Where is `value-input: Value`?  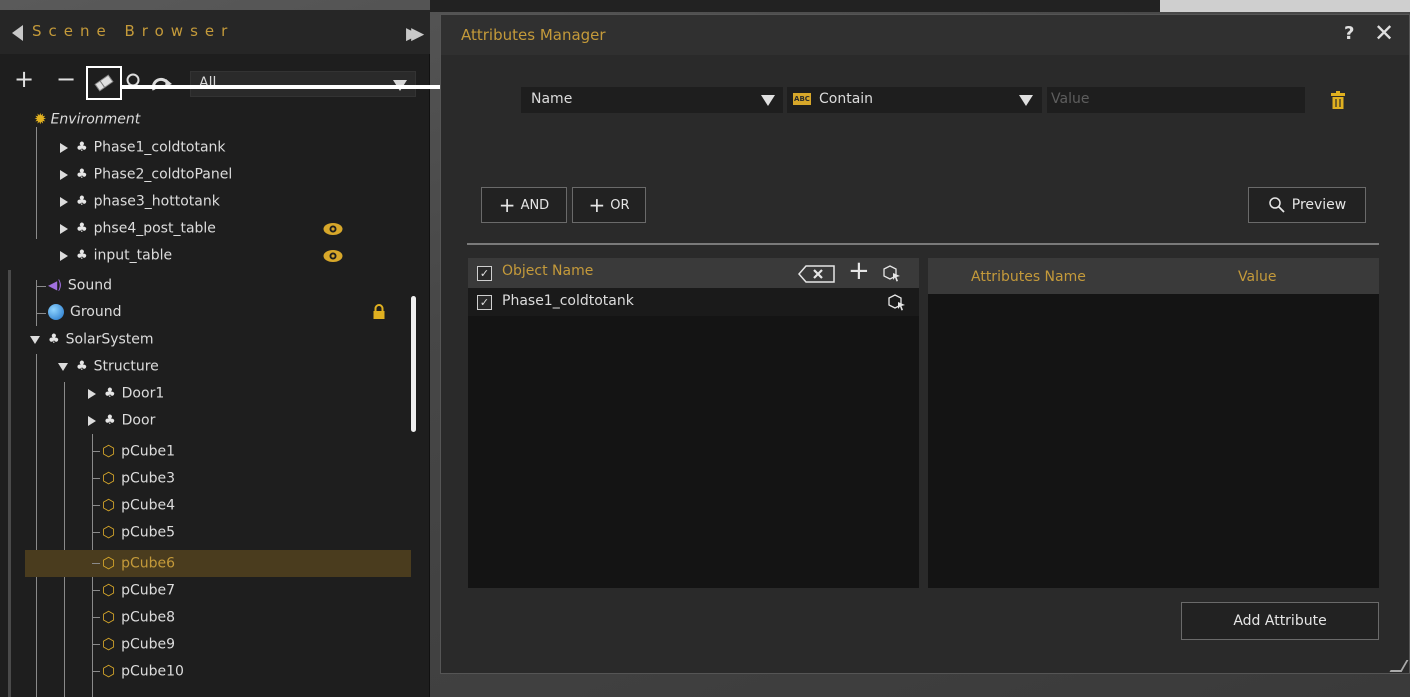 value-input: Value is located at coordinates (1176, 100).